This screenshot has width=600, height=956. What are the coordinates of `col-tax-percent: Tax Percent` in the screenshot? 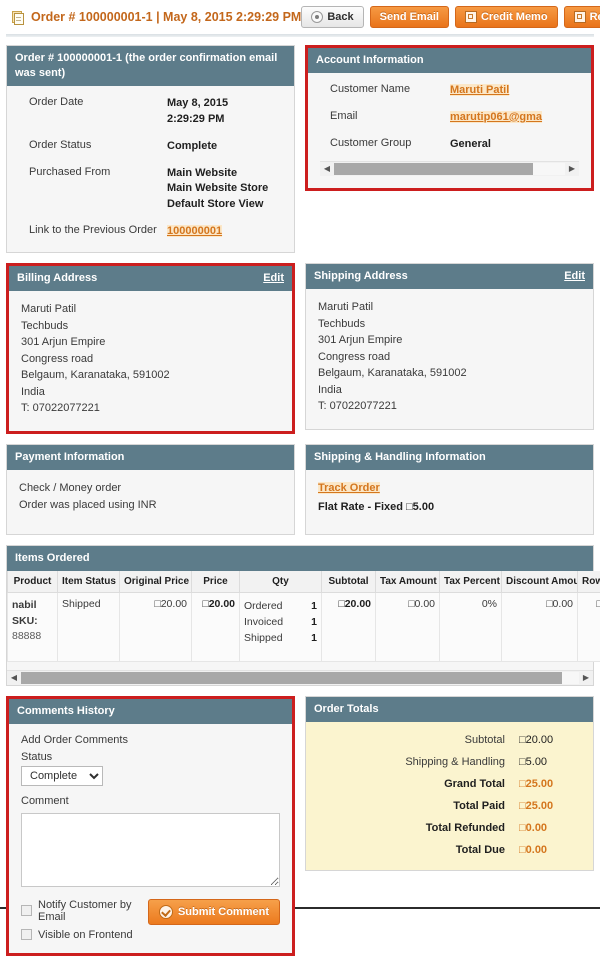 It's located at (471, 582).